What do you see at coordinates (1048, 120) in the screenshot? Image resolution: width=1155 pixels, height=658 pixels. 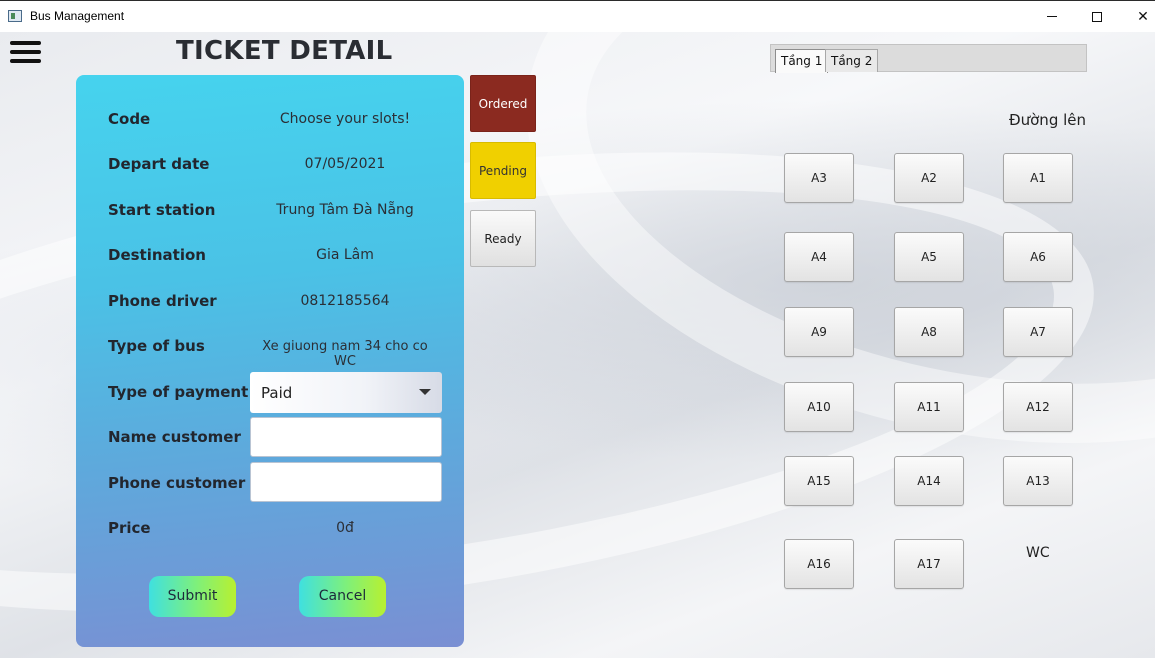 I see `entrance-label: Đường lên` at bounding box center [1048, 120].